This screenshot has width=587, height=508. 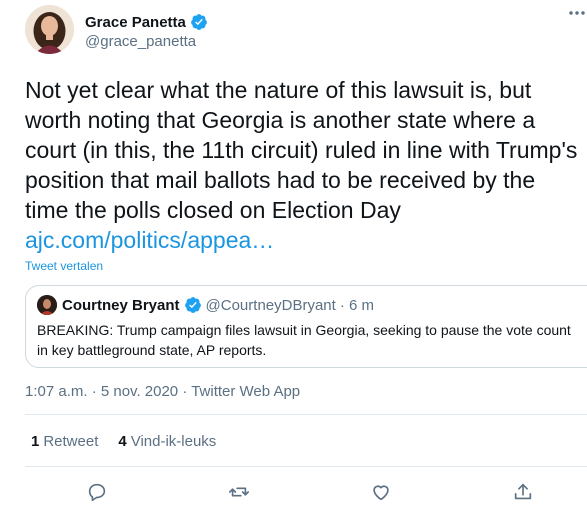 I want to click on quote-author-avatar, so click(x=47, y=305).